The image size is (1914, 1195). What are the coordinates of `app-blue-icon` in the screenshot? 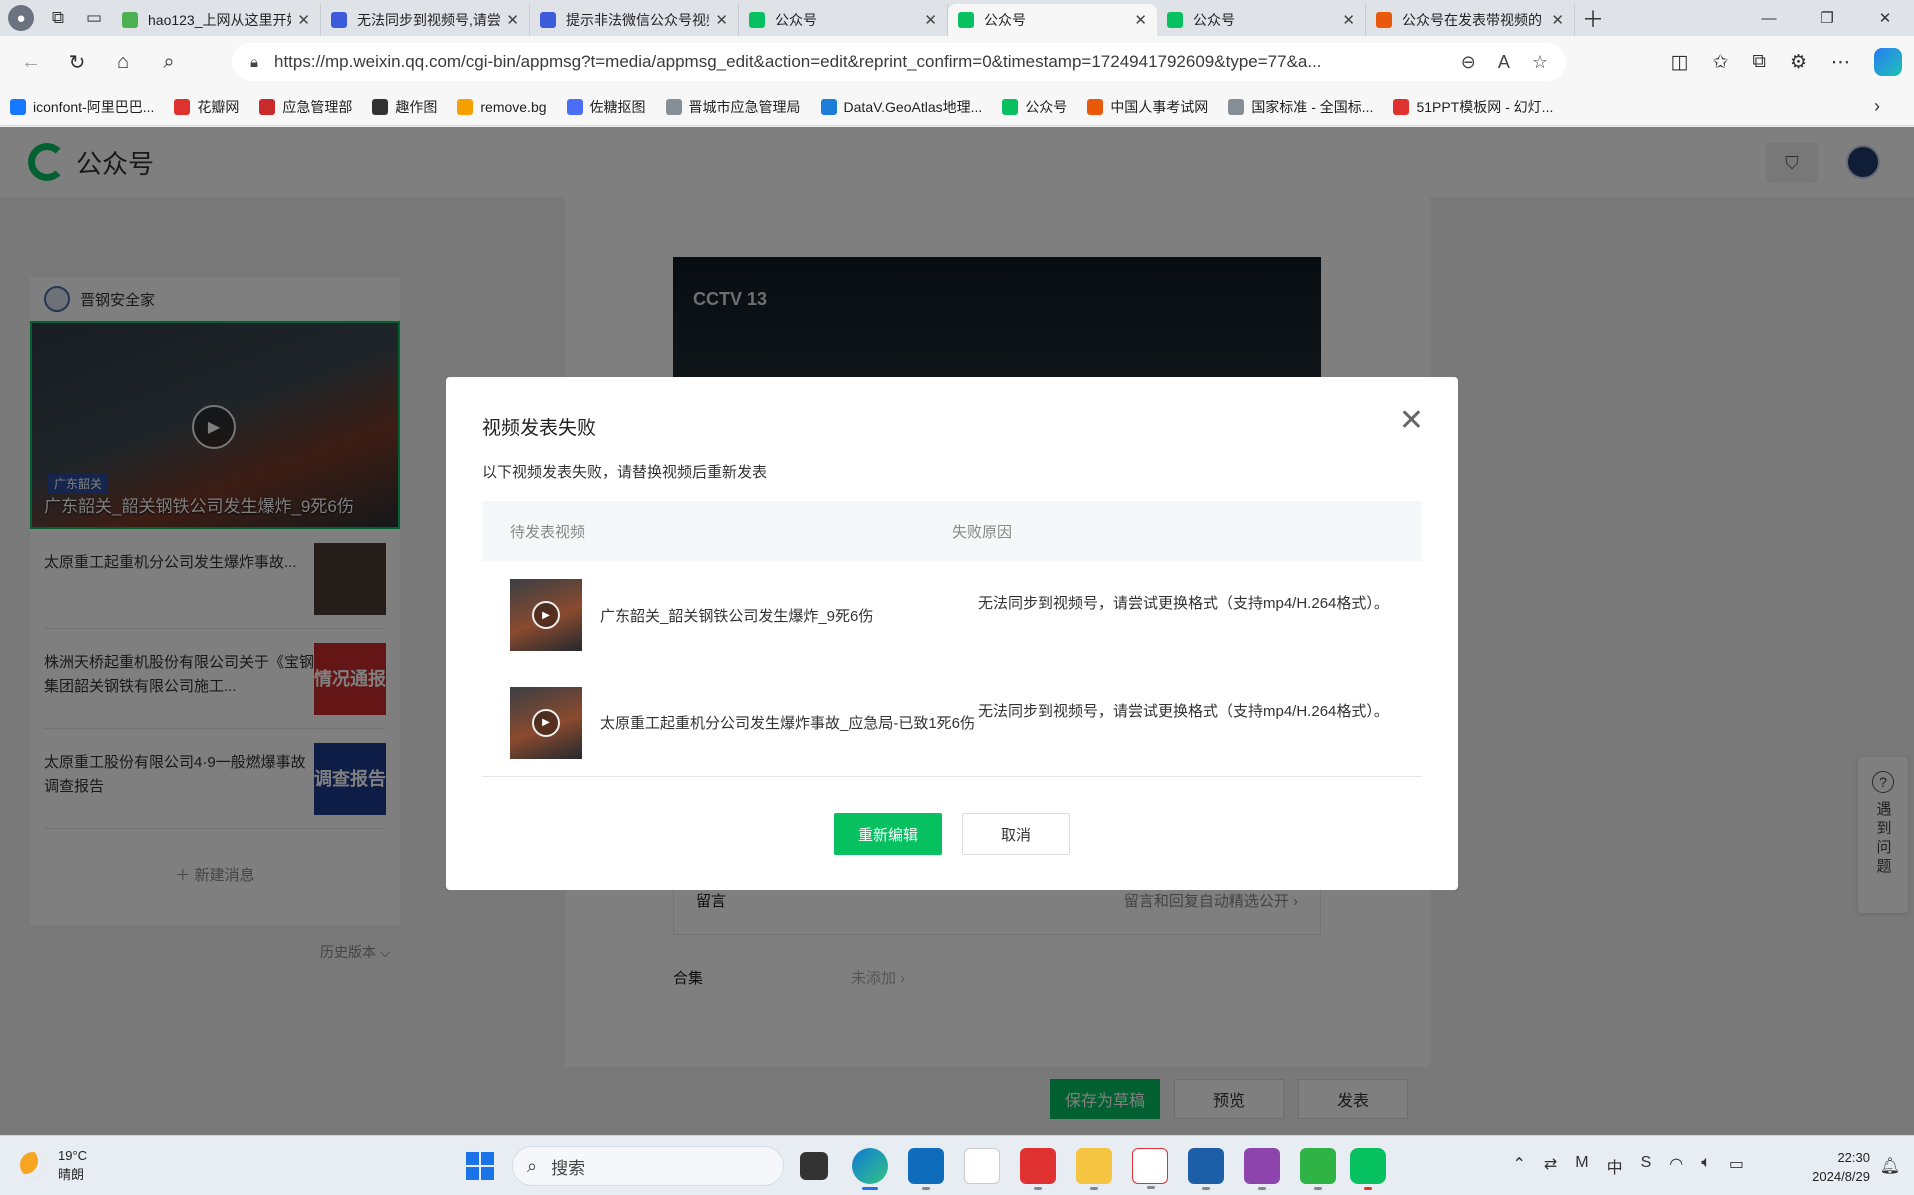 It's located at (1206, 1169).